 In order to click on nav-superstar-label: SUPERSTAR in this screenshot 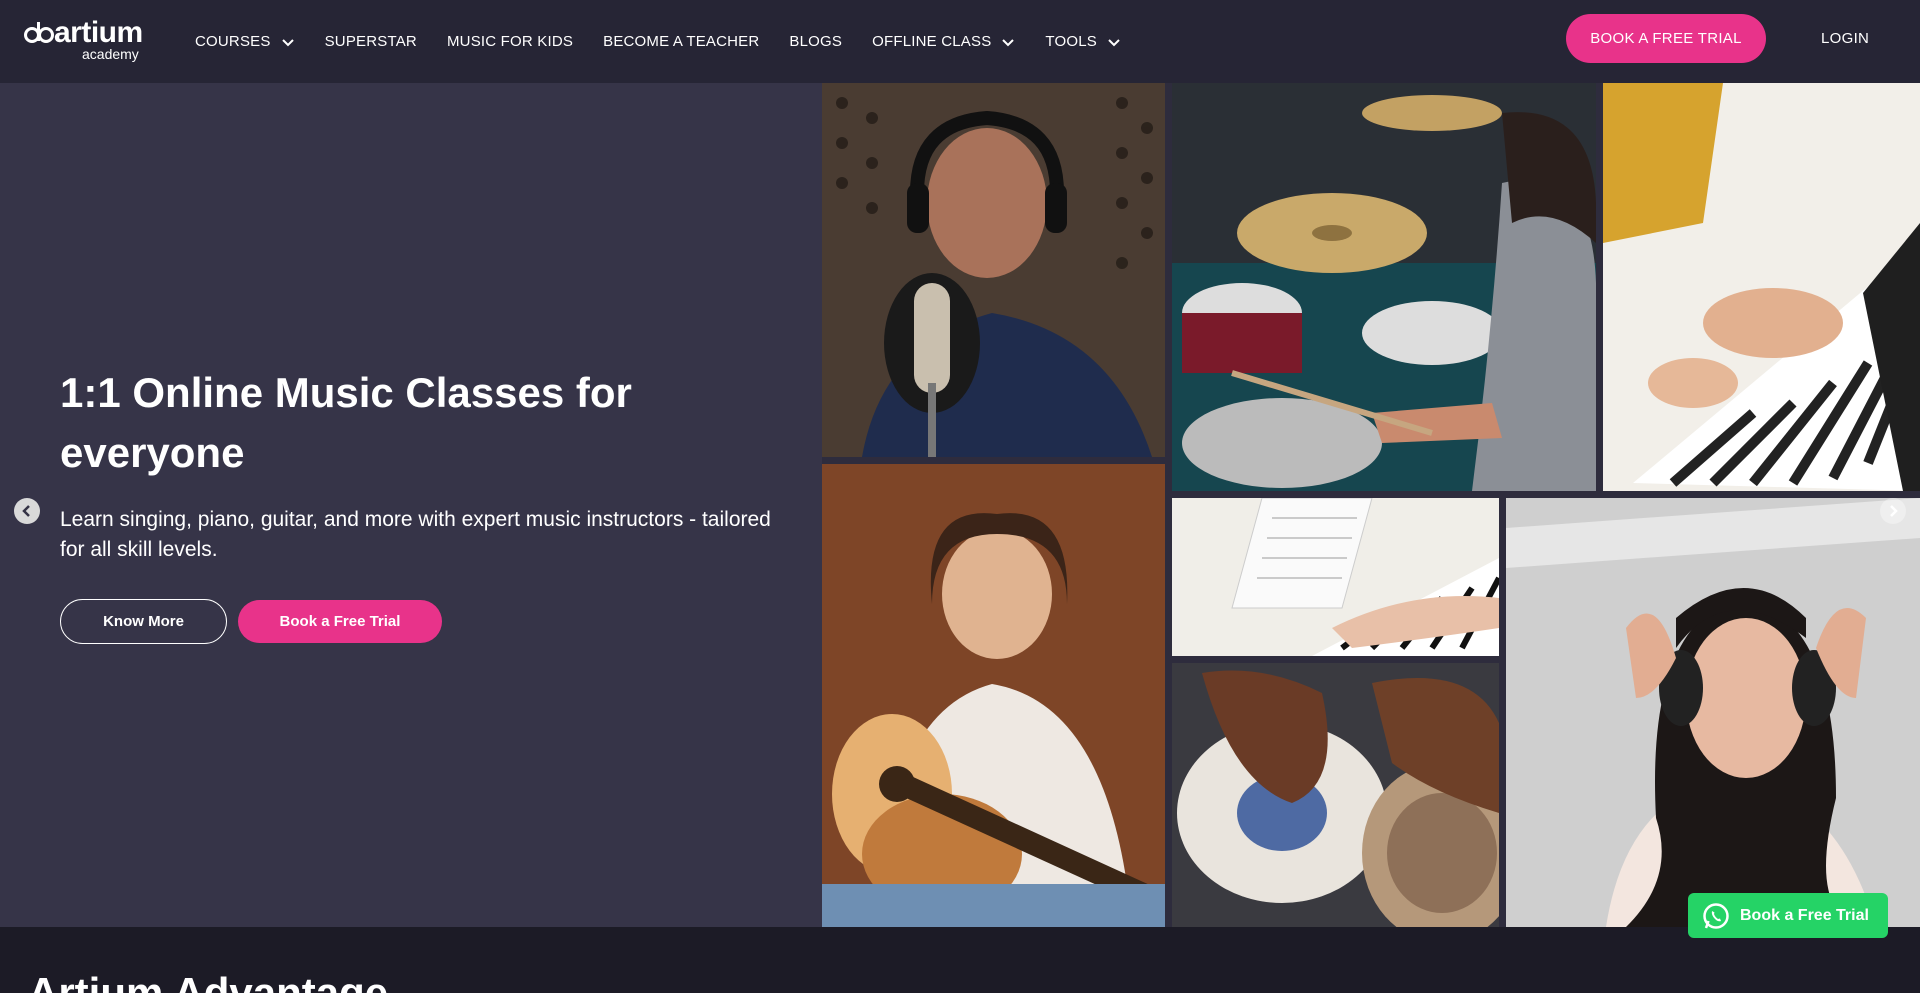, I will do `click(370, 41)`.